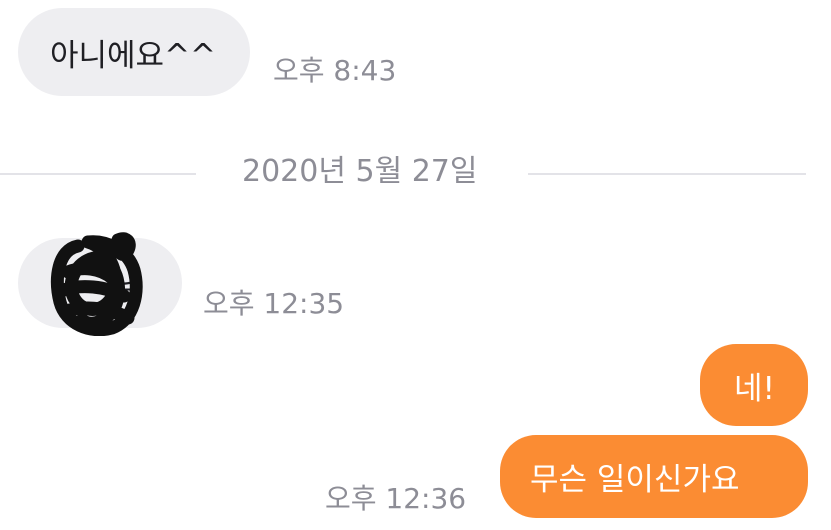 The image size is (831, 530). I want to click on outgoing-message-bubble: 무슨 일이신가요, so click(654, 476).